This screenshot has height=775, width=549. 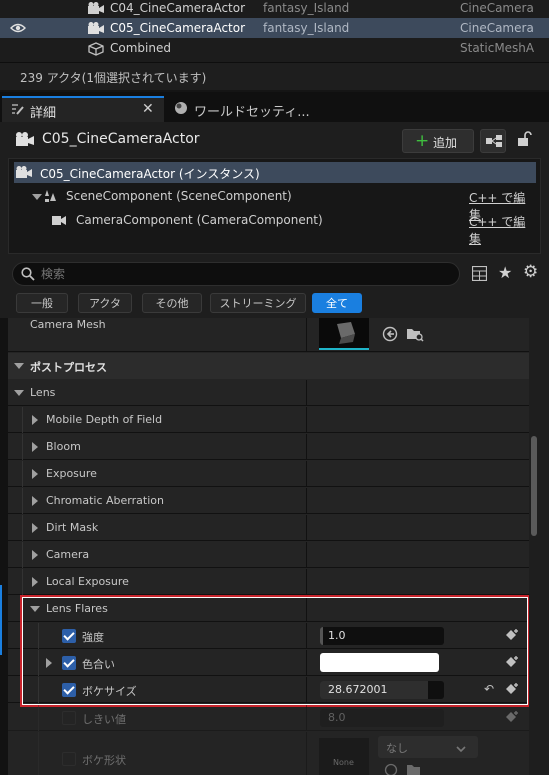 I want to click on threshold-value: 8.0, so click(x=337, y=717).